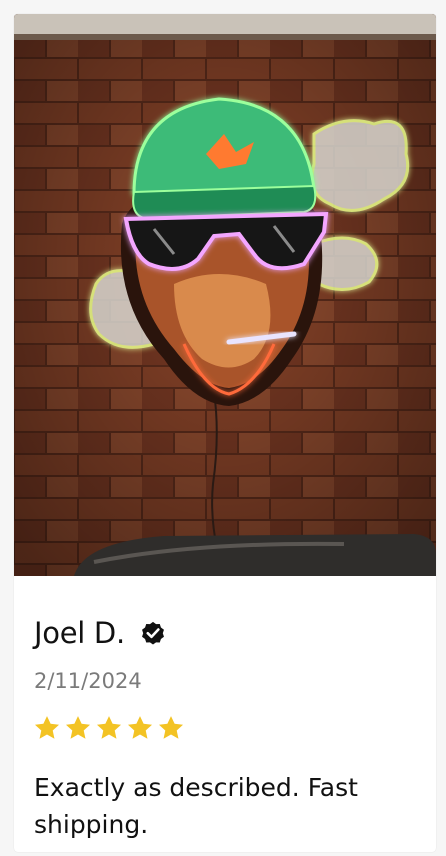  Describe the element at coordinates (152, 633) in the screenshot. I see `check-badge-icon` at that location.